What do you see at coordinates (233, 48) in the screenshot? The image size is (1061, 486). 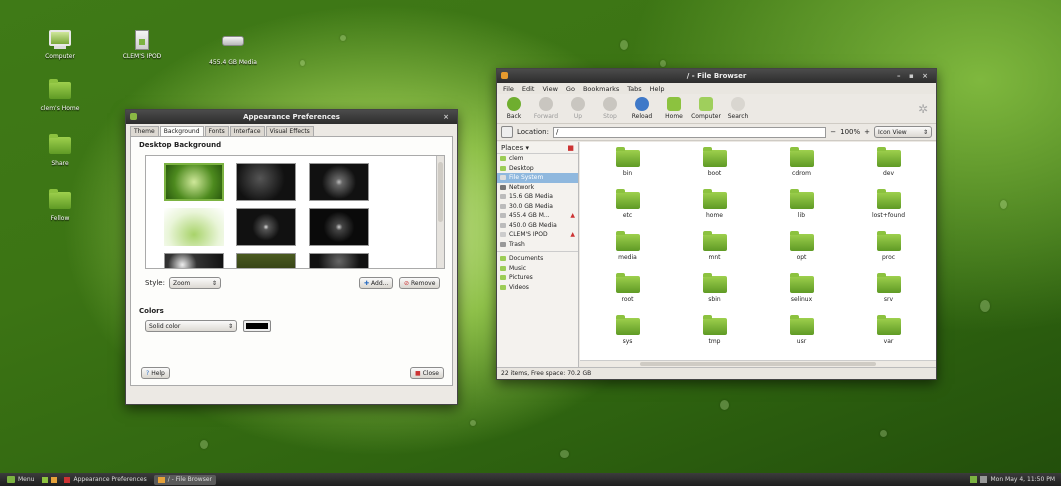 I see `desktop-icon-media: 455.4 GB Media` at bounding box center [233, 48].